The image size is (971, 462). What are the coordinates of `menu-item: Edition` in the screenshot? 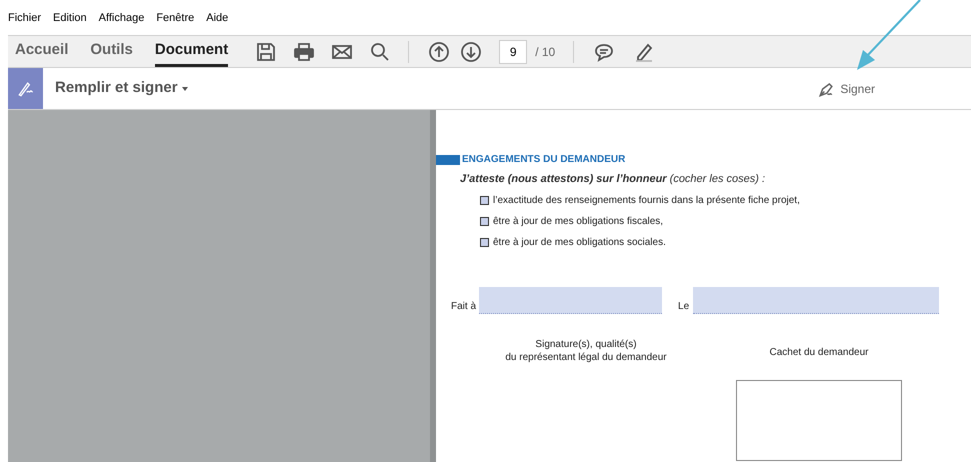 It's located at (70, 18).